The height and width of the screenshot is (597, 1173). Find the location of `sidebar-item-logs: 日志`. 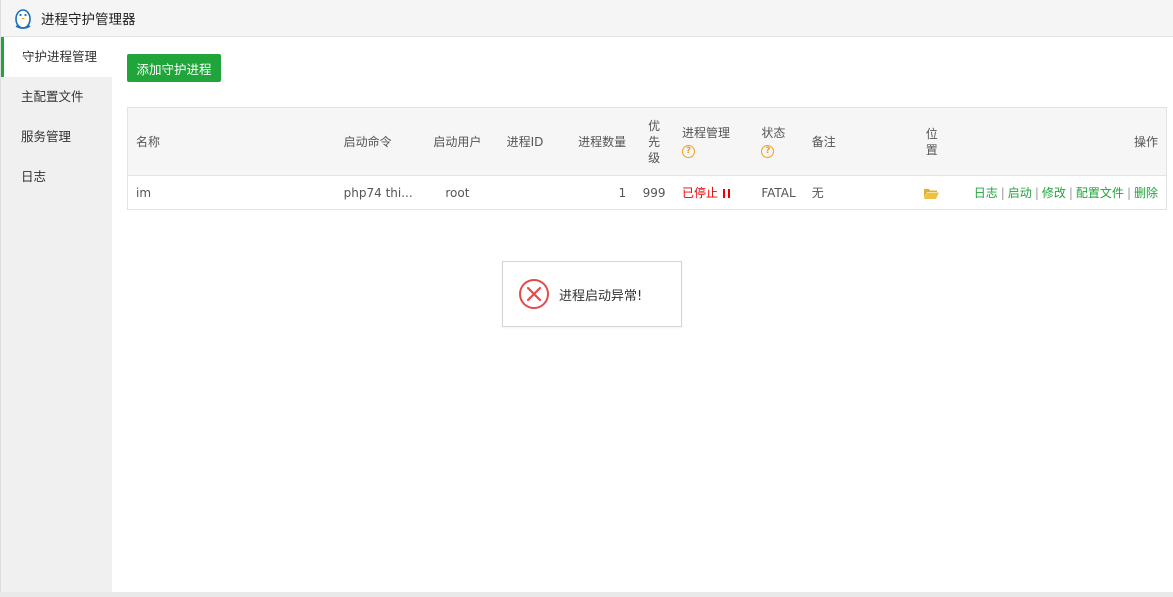

sidebar-item-logs: 日志 is located at coordinates (56, 177).